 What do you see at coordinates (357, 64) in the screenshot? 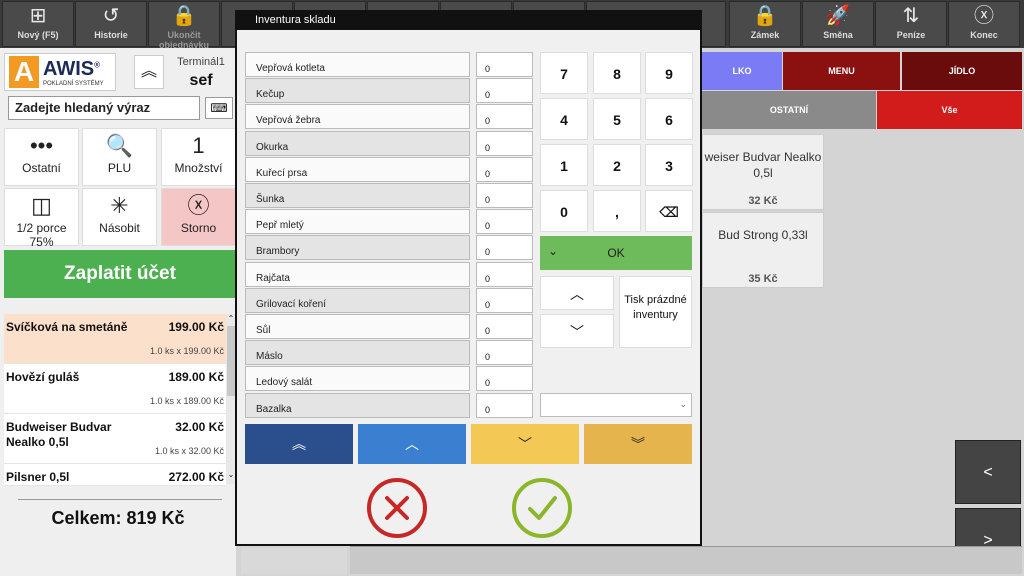
I see `inventory-item-name: Vepřová kotleta` at bounding box center [357, 64].